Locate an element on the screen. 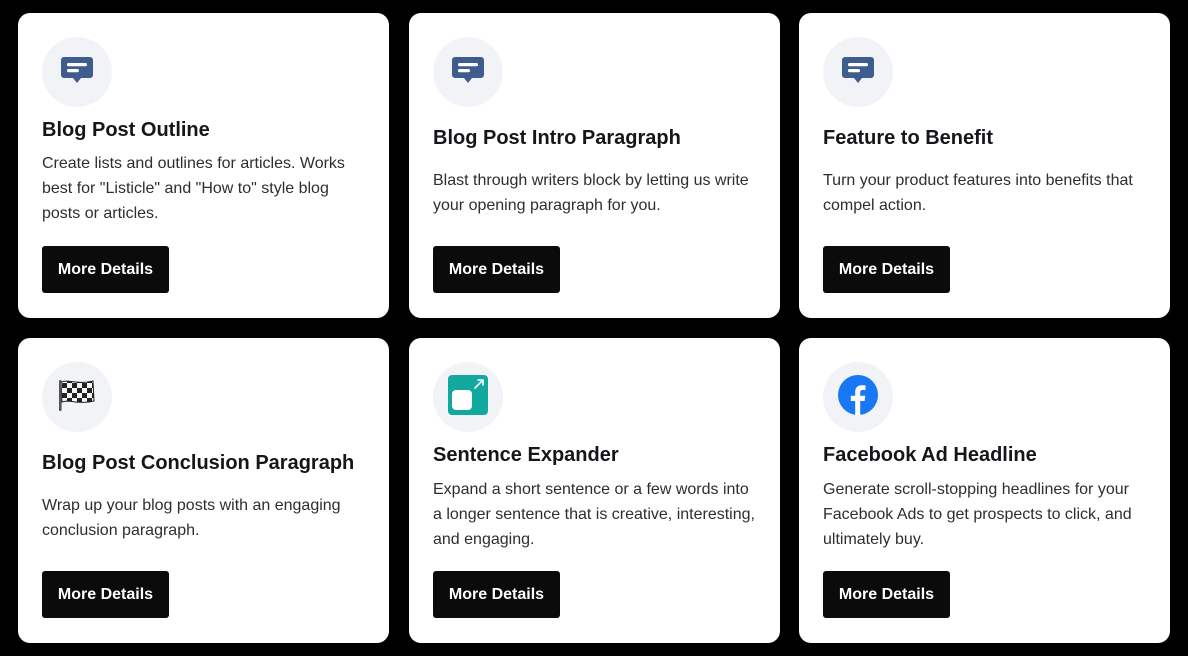 This screenshot has width=1188, height=656. card-title: Blog Post Conclusion Paragraph is located at coordinates (198, 463).